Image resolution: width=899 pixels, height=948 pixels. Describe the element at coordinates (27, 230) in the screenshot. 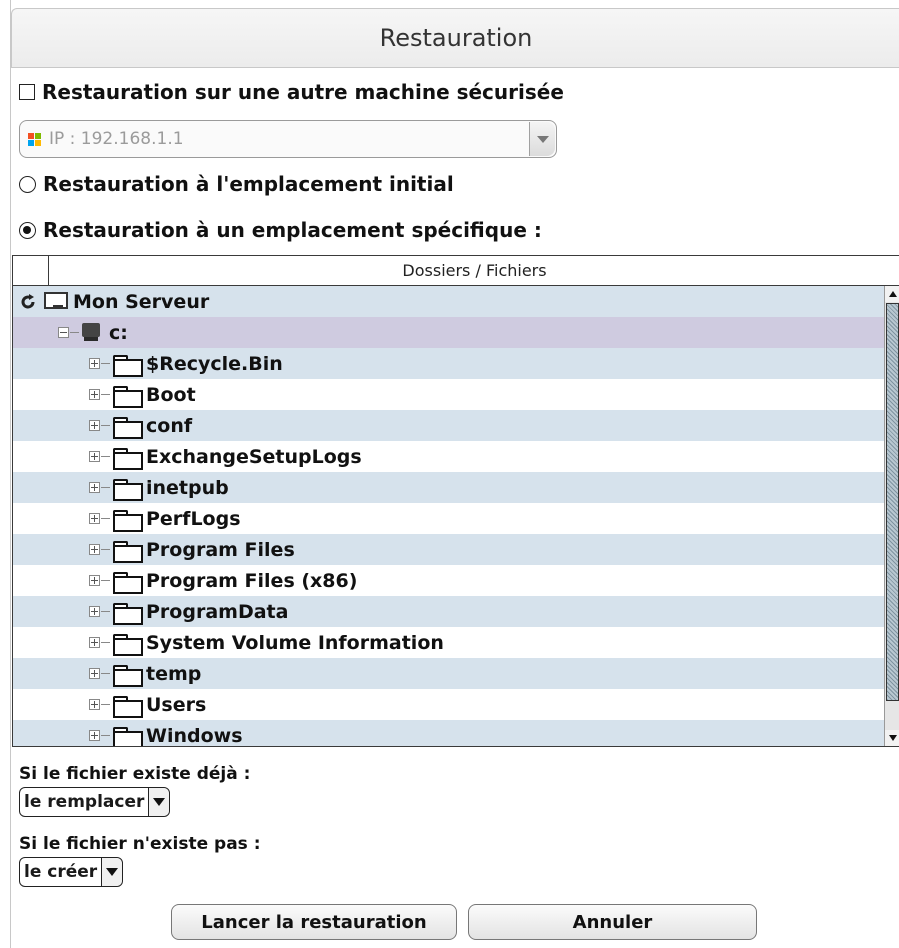

I see `specific-location-radio` at that location.